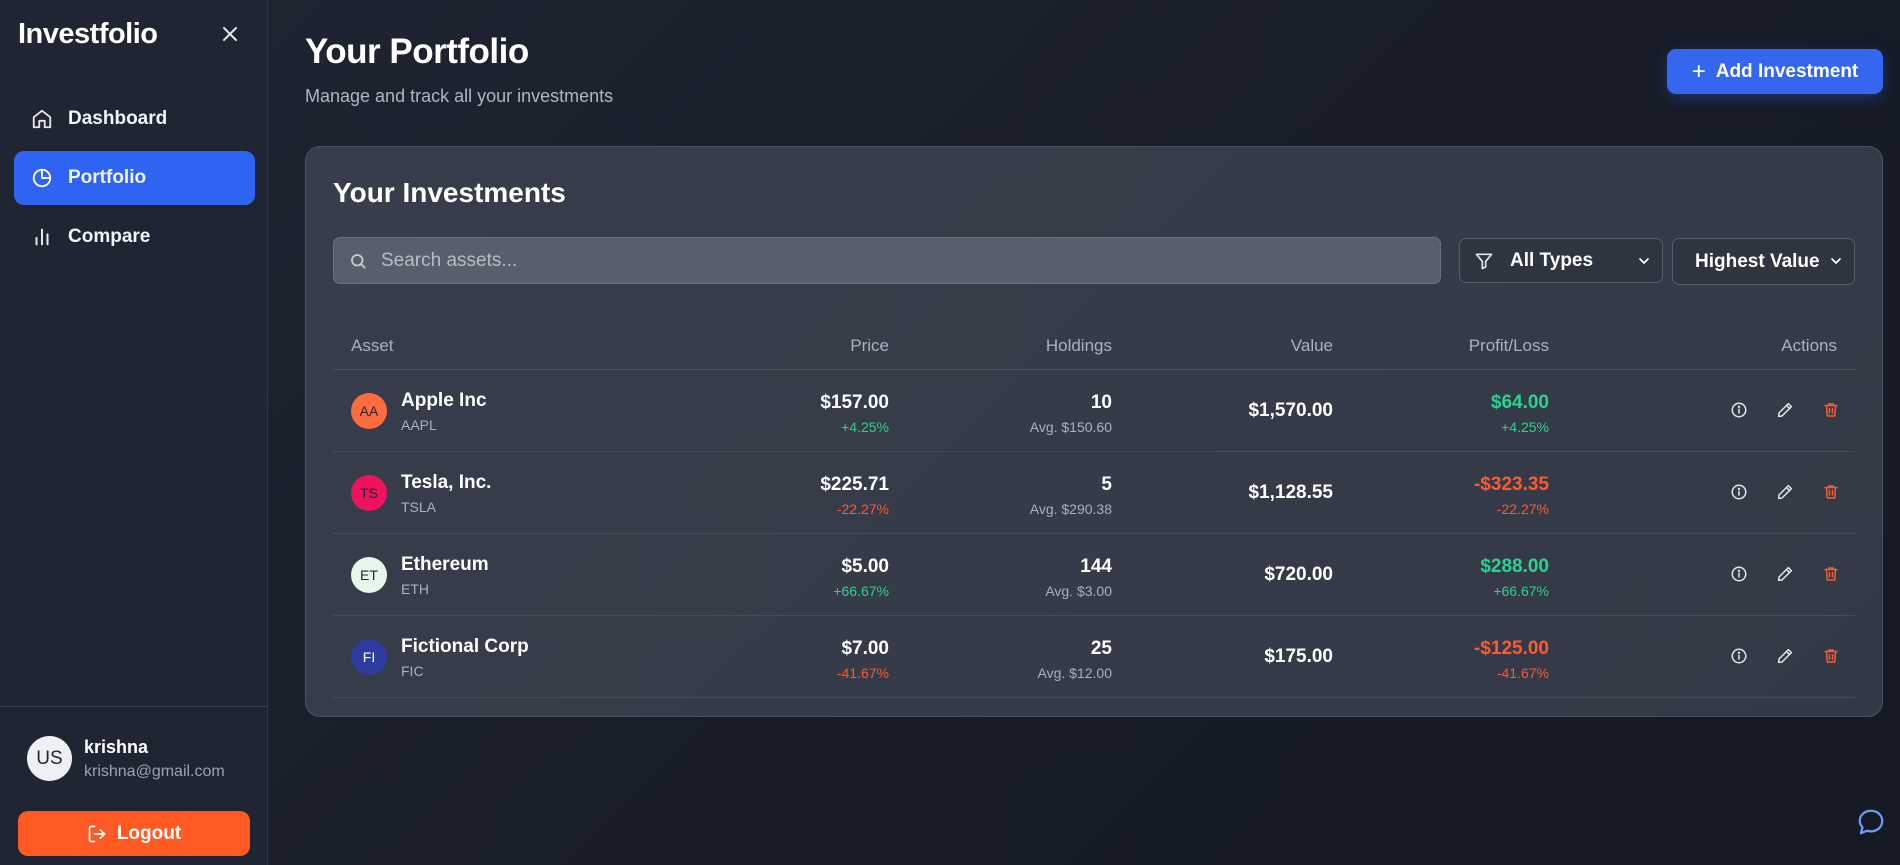  I want to click on close-sidebar-button, so click(230, 34).